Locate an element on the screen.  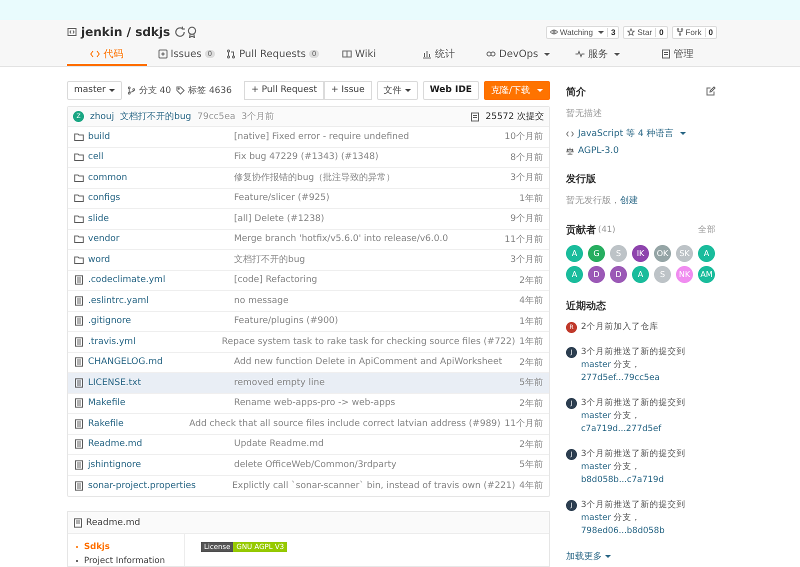
web-ide-button: Web IDE is located at coordinates (450, 90).